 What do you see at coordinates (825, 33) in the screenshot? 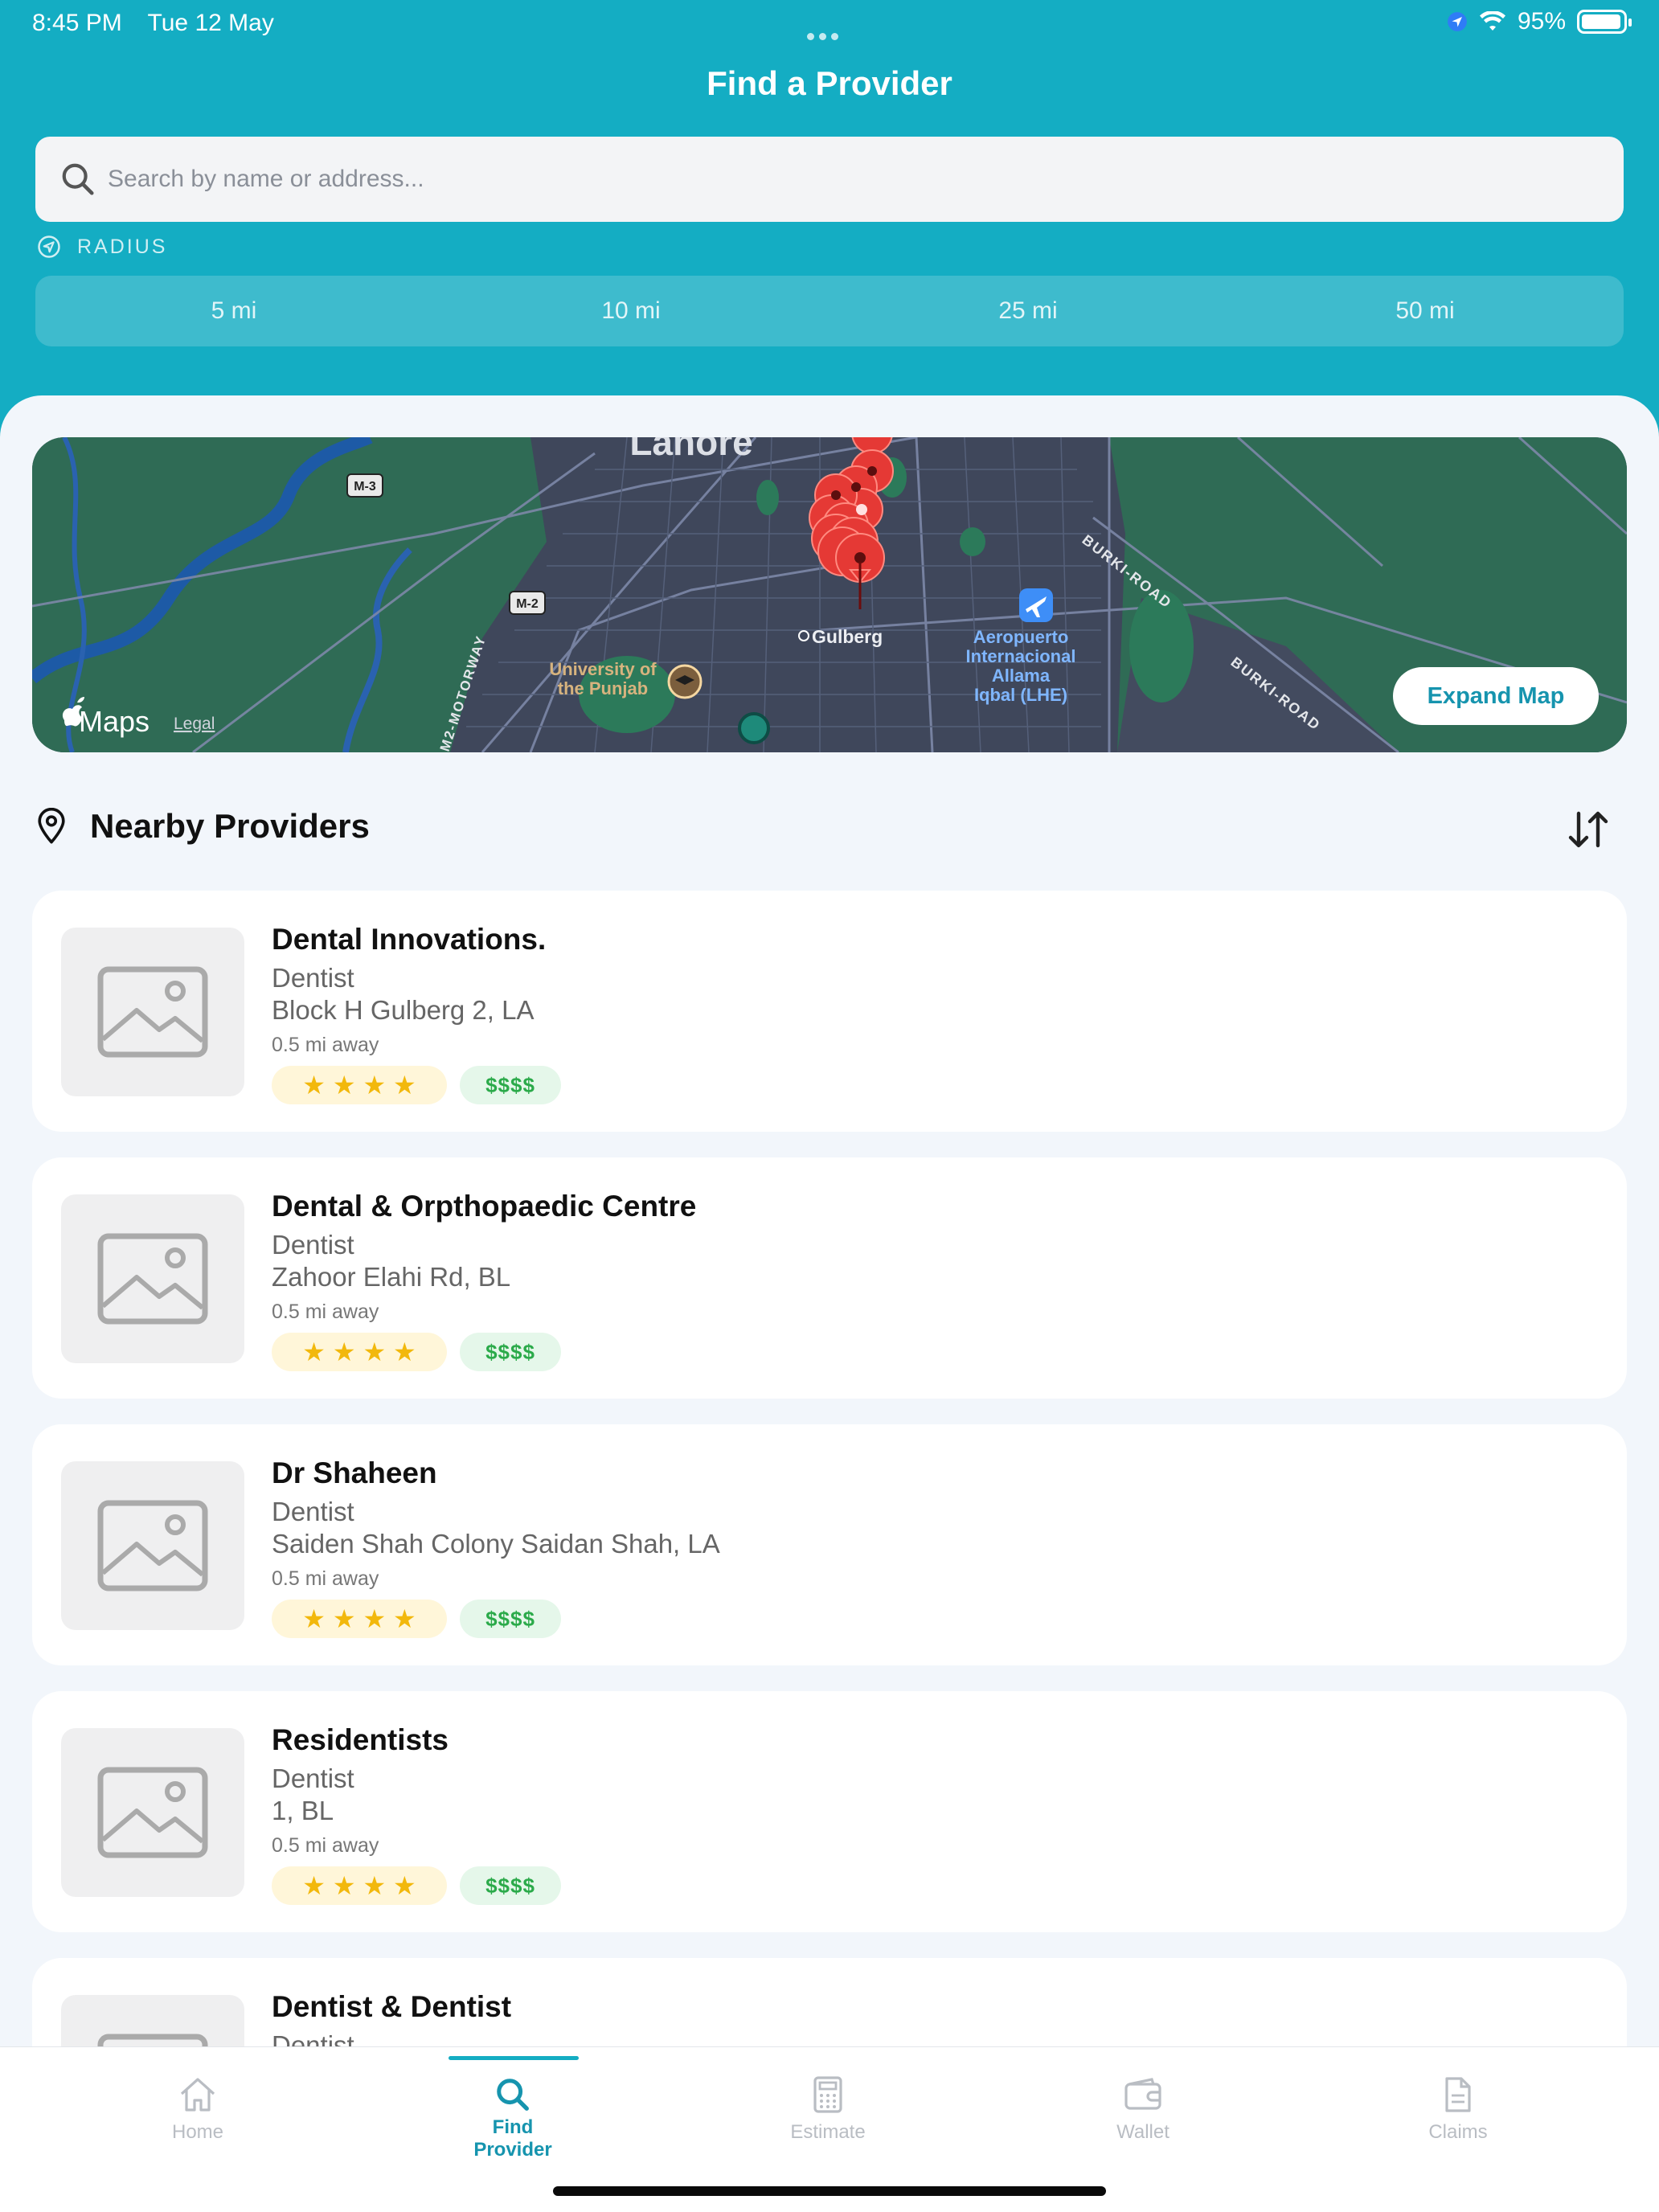
I see `multitasking-dots-icon` at bounding box center [825, 33].